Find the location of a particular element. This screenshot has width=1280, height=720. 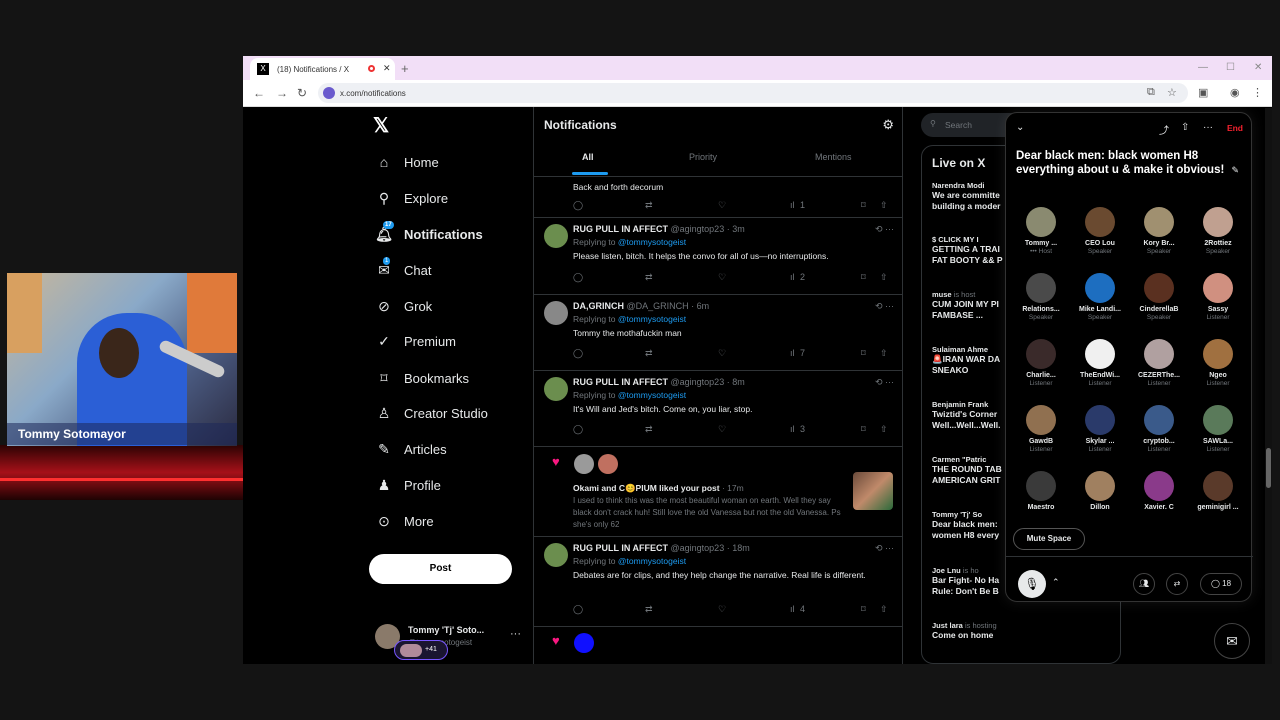

speaker-tile: CEO Lou Speaker is located at coordinates (1100, 238).